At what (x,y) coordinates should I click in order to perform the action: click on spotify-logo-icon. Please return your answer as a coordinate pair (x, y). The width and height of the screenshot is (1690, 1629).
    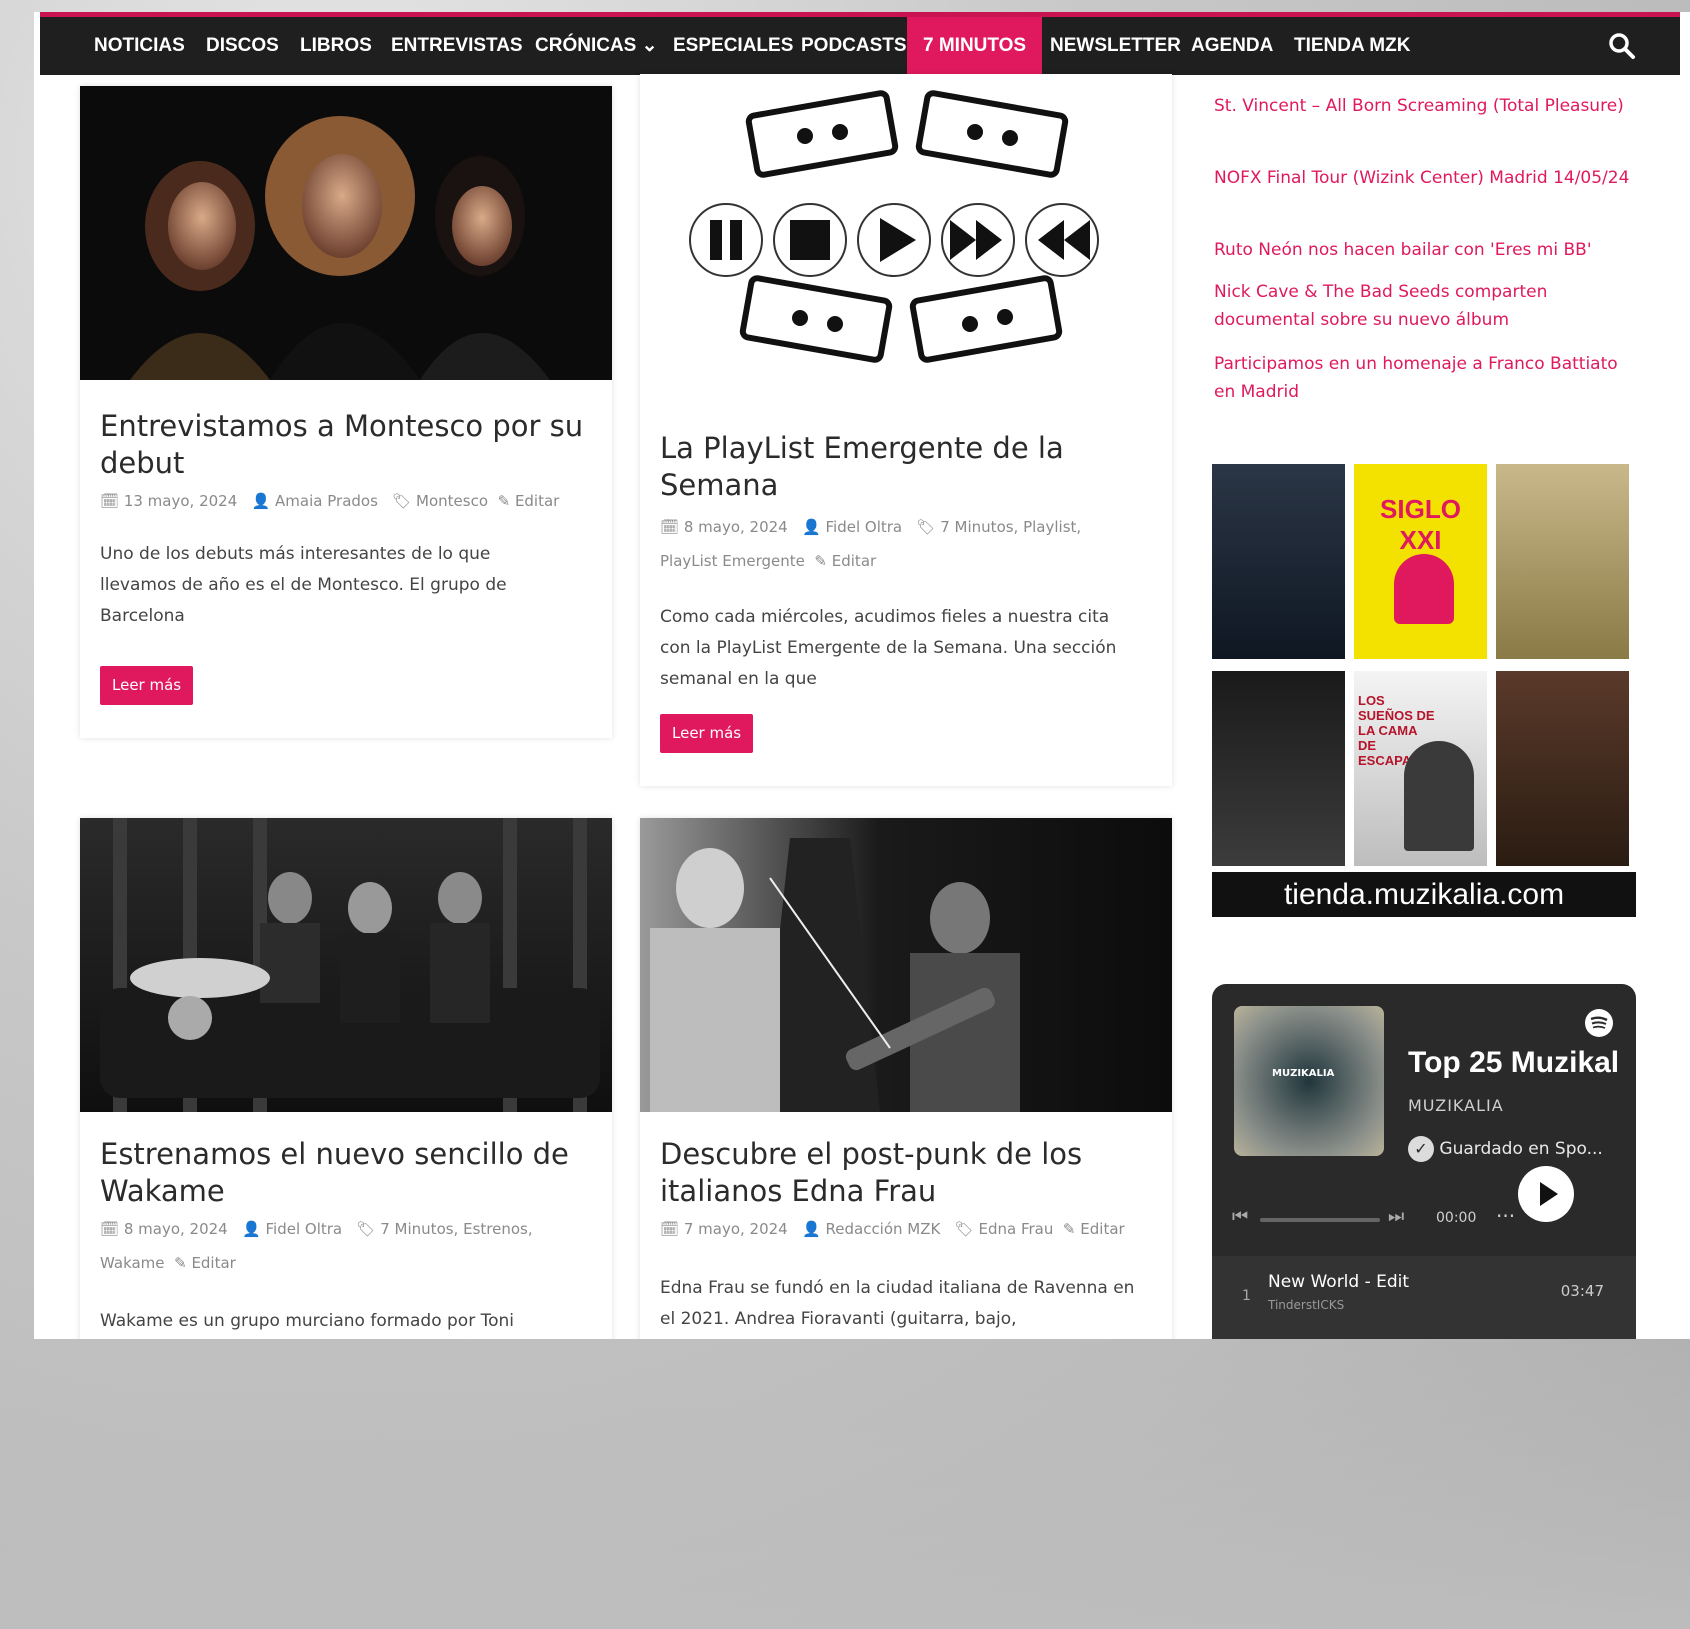
    Looking at the image, I should click on (1599, 1023).